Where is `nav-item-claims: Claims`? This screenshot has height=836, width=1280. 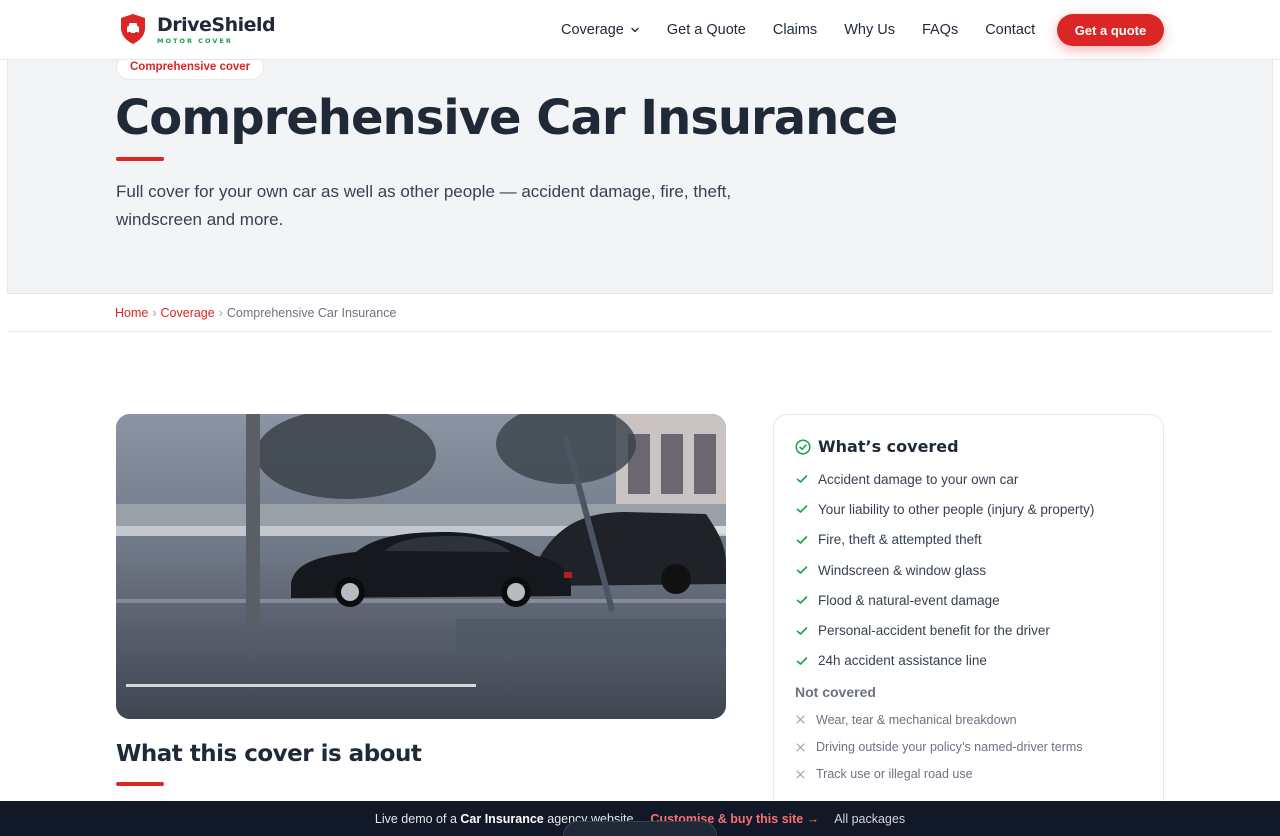 nav-item-claims: Claims is located at coordinates (795, 30).